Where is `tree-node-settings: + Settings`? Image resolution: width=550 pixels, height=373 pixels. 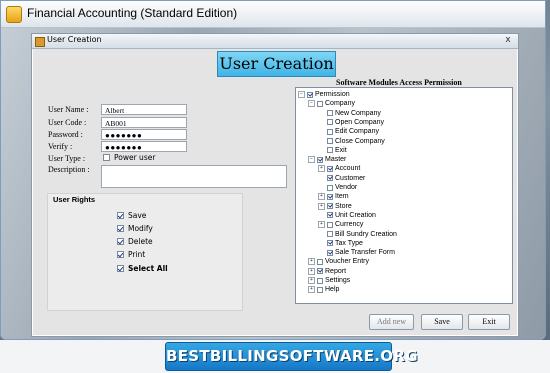 tree-node-settings: + Settings is located at coordinates (329, 280).